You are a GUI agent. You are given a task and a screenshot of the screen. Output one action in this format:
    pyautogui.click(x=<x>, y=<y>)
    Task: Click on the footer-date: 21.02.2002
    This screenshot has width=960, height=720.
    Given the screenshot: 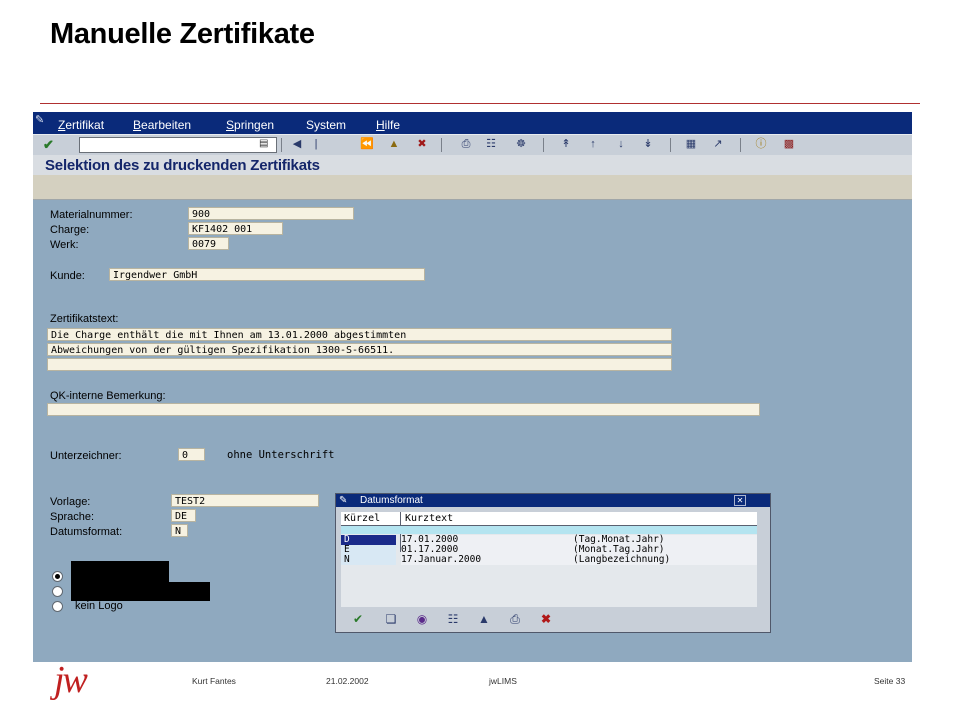 What is the action you would take?
    pyautogui.click(x=347, y=681)
    